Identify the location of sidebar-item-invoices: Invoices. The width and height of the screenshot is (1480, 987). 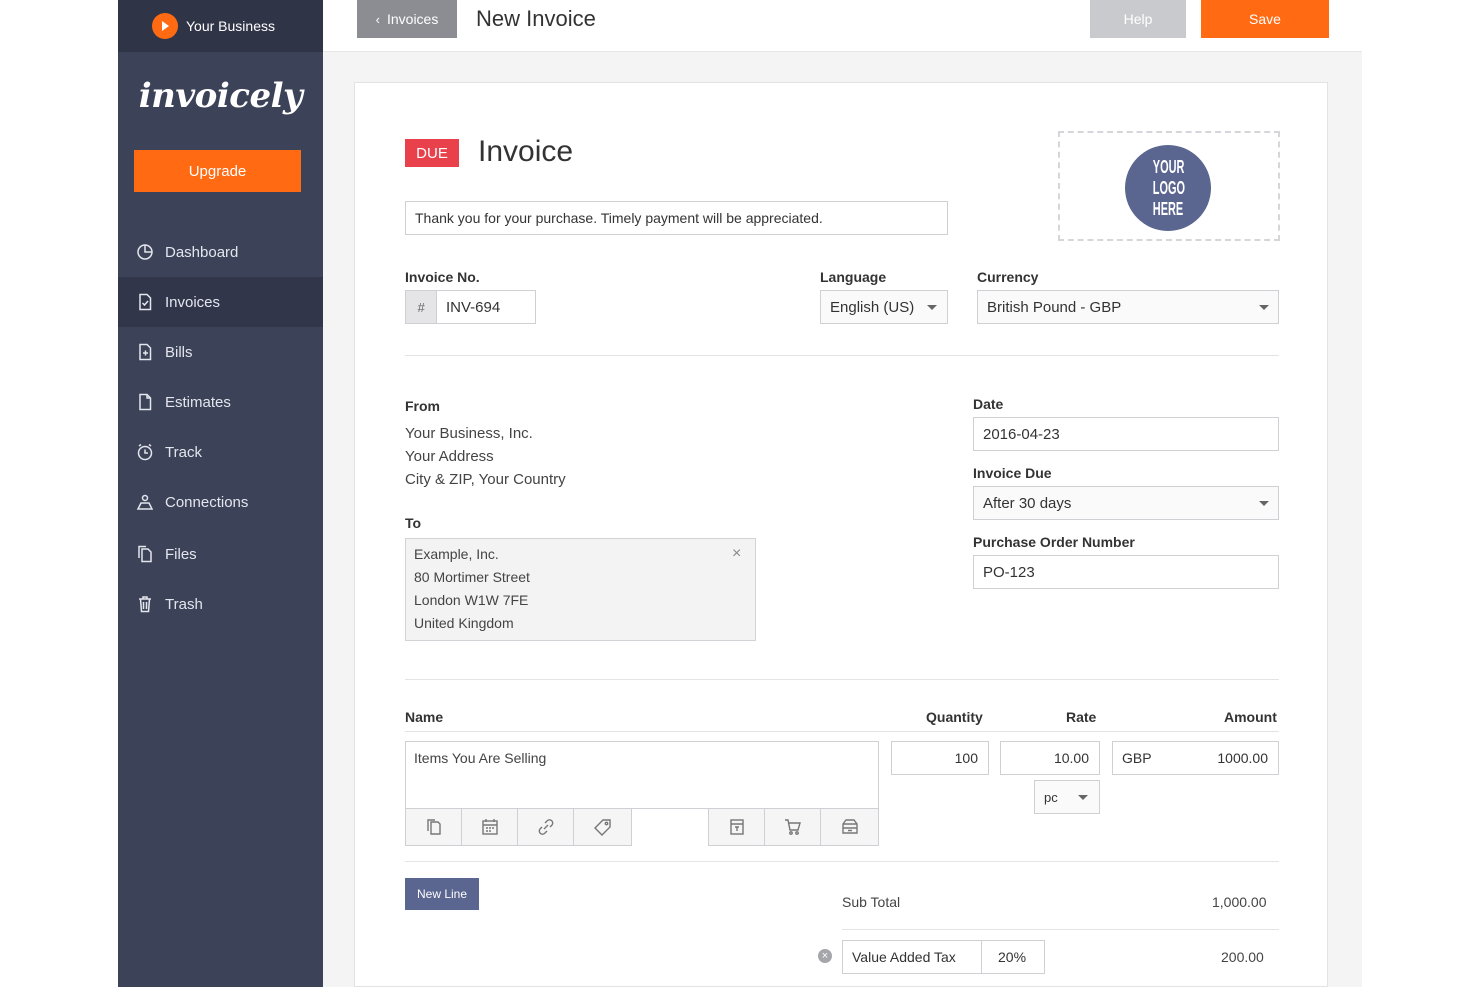
(220, 302).